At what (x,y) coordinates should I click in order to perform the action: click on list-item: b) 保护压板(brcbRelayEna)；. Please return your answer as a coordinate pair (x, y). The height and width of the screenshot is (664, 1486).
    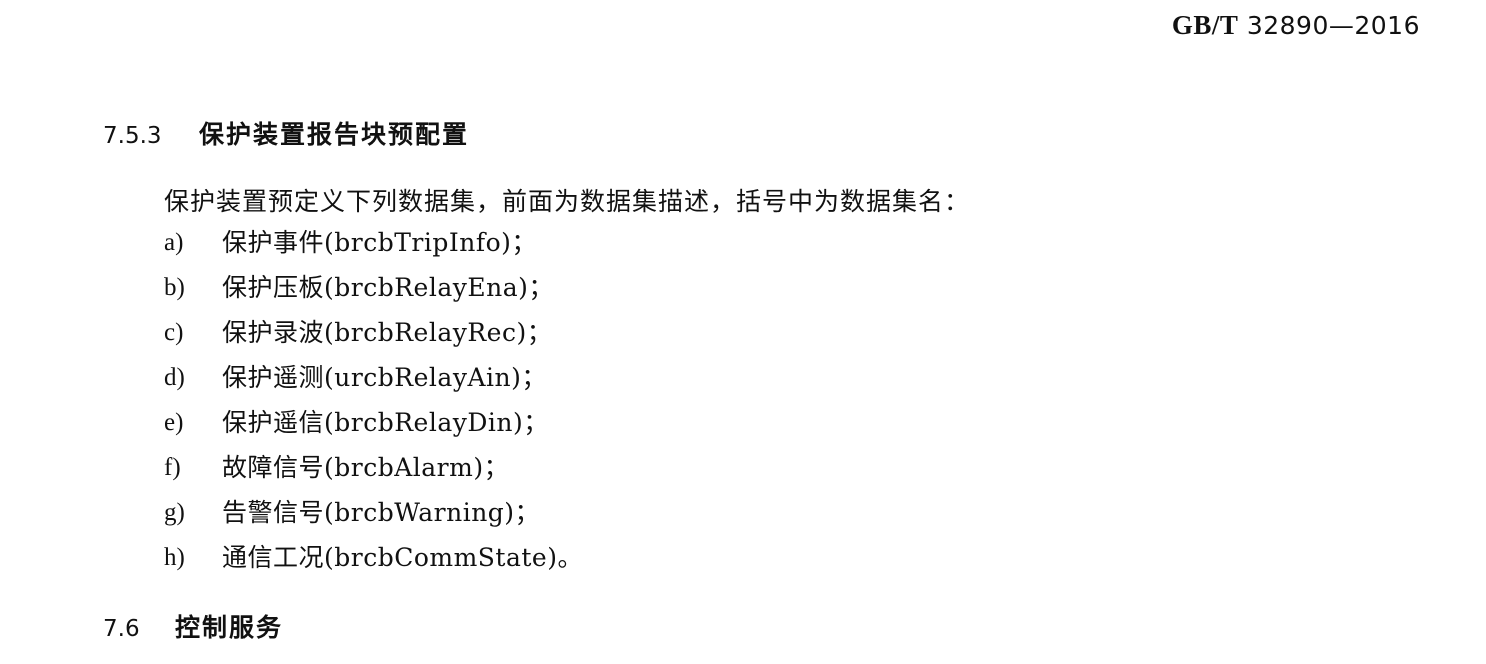
    Looking at the image, I should click on (373, 293).